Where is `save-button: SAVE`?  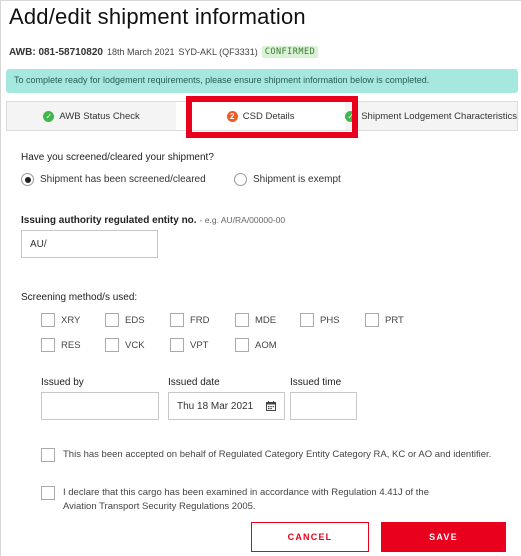
save-button: SAVE is located at coordinates (443, 537).